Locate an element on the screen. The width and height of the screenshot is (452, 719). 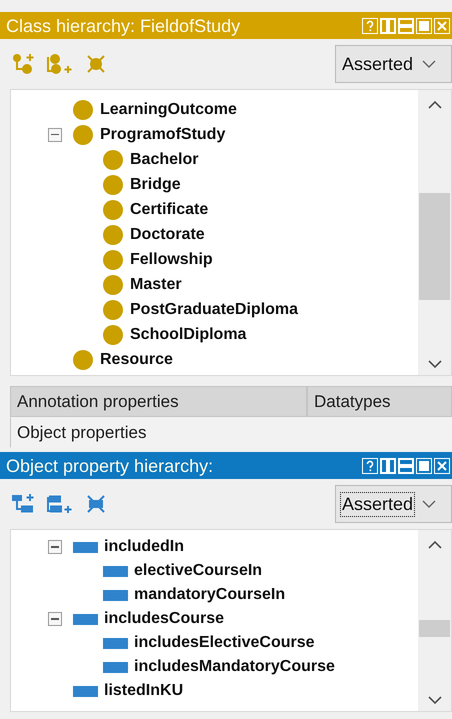
tree-item: Resource is located at coordinates (136, 359).